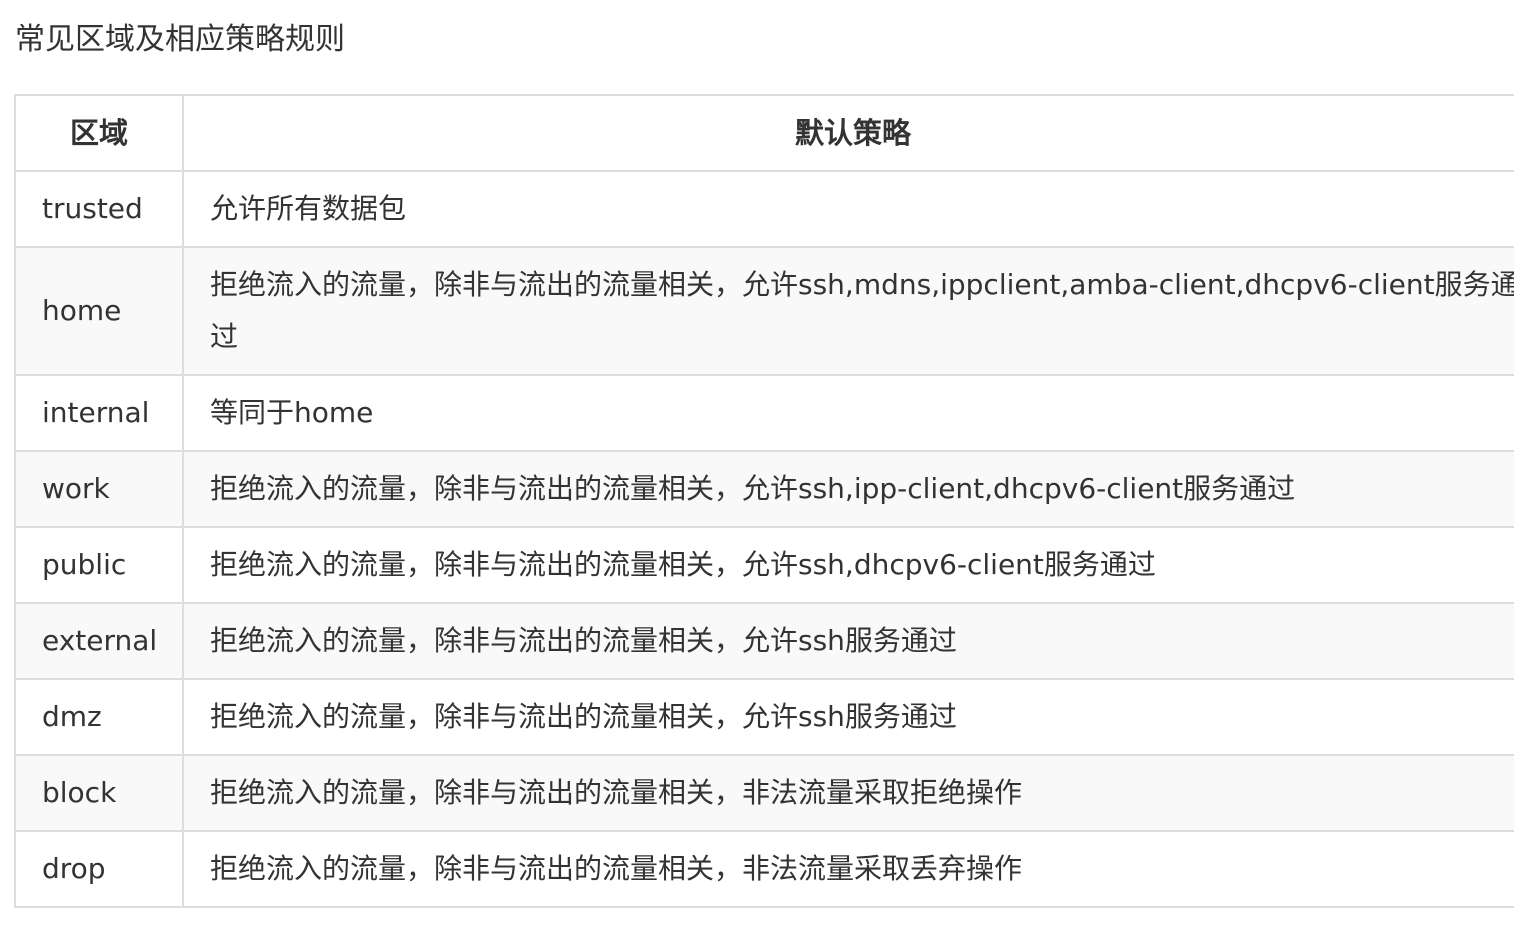  I want to click on policy-cell: 拒绝流入的流量，除非与流出的流量相关，非法流量采取丢弃操作, so click(848, 869).